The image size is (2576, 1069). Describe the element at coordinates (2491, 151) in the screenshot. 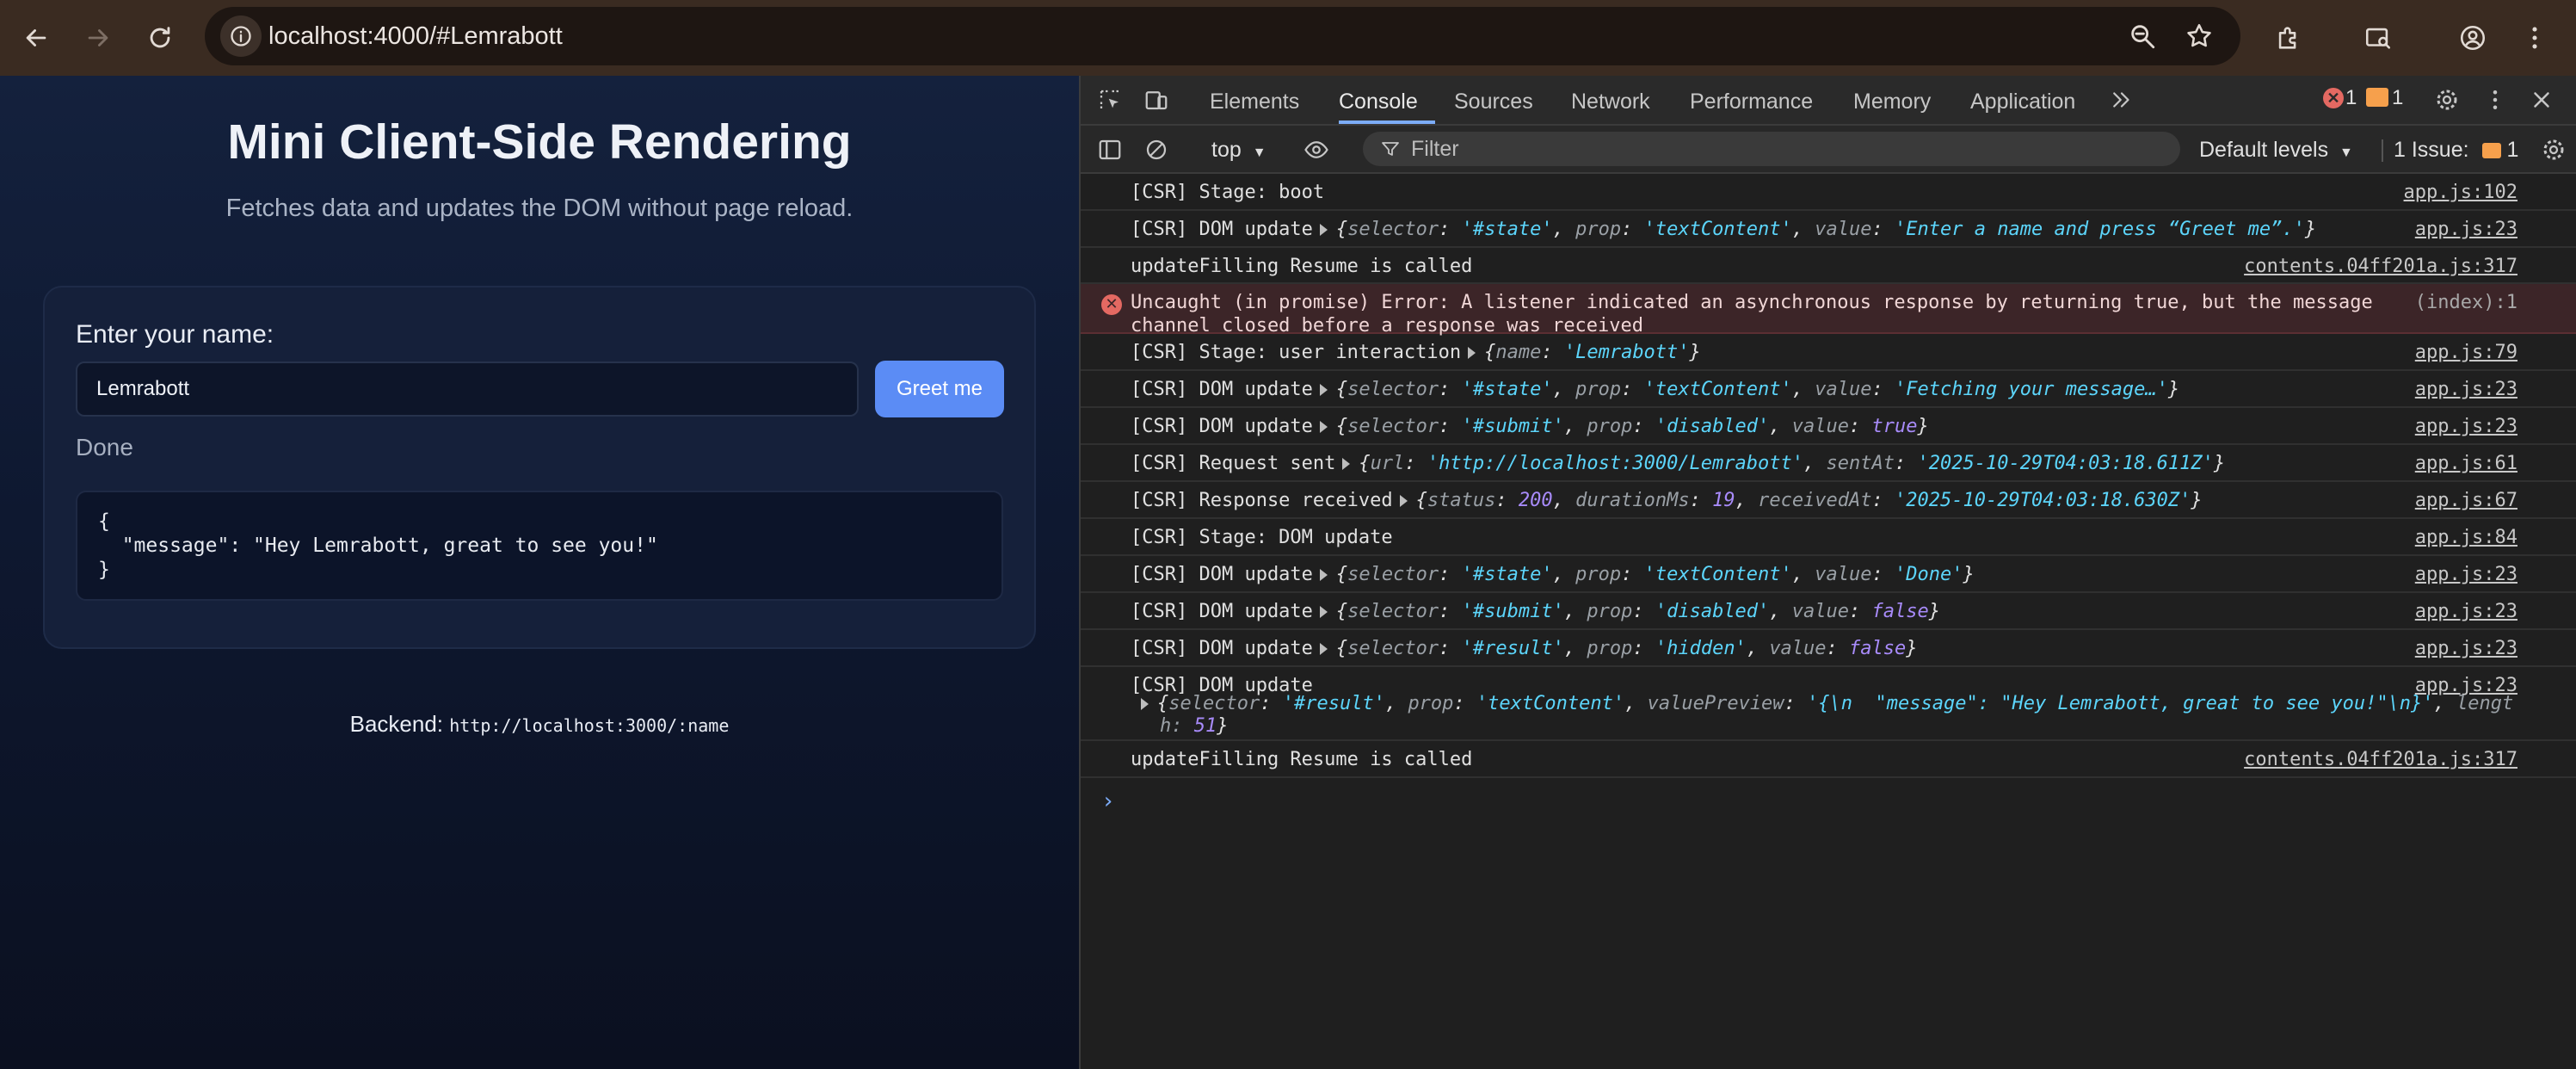

I see `issue-icon` at that location.